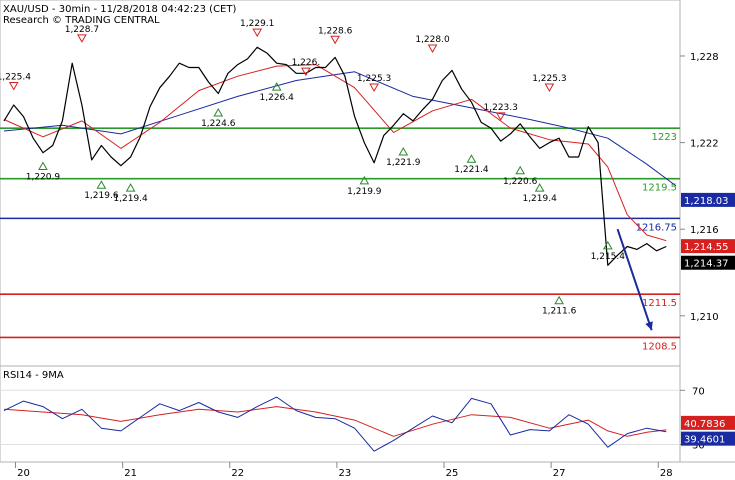 The image size is (735, 480). I want to click on level-label: 1208.5, so click(659, 346).